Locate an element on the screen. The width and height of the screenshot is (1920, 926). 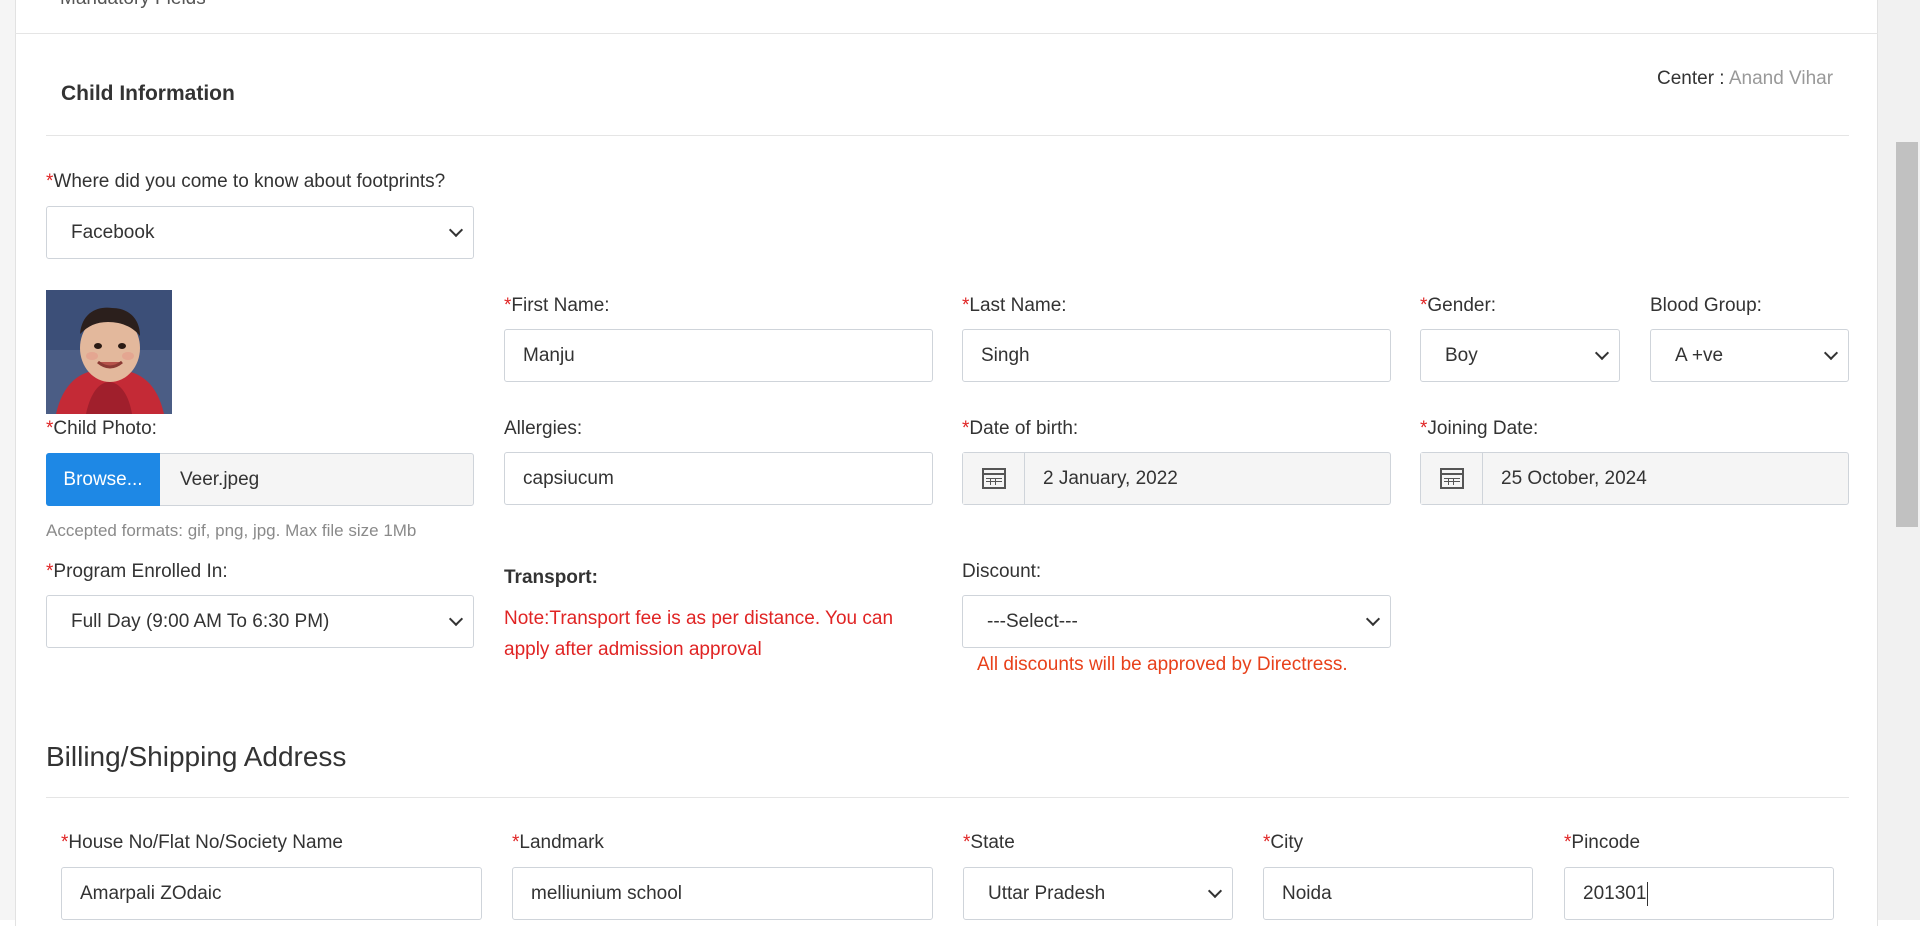
joining-date-input: 25 October, 2024 is located at coordinates (1634, 478).